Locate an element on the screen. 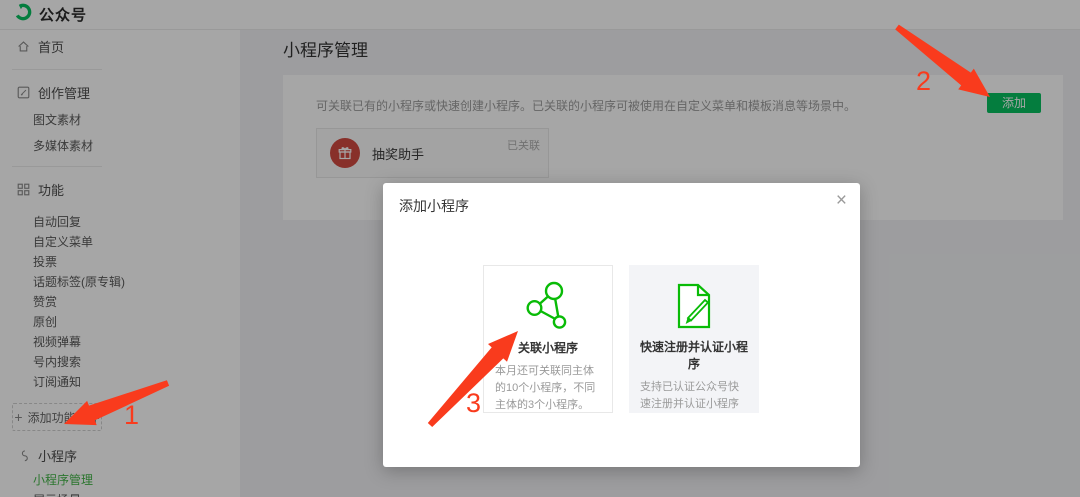  option-register-miniprogram: 快速注册并认证小程序 支持已认证公众号快速注册并认证小程序 is located at coordinates (694, 339).